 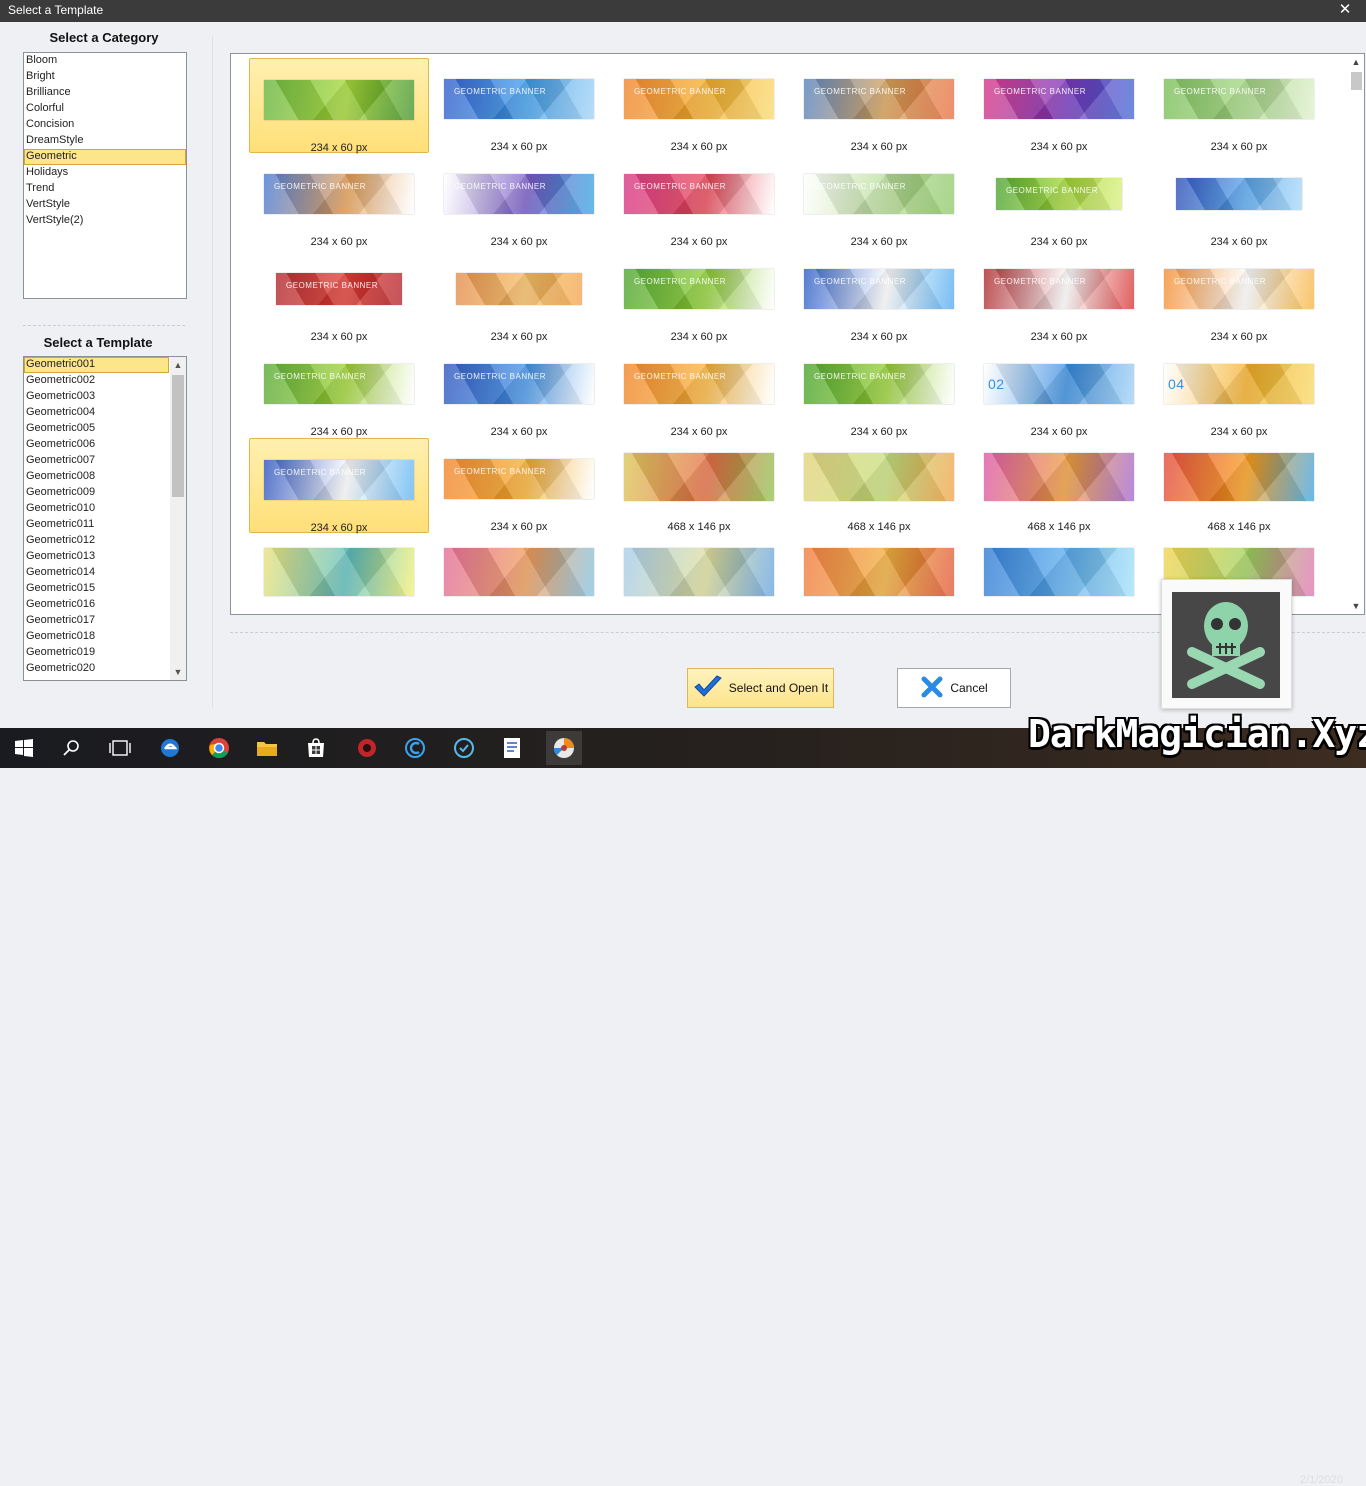 I want to click on gallery-scrollbar: ▲ ▼, so click(x=1356, y=334).